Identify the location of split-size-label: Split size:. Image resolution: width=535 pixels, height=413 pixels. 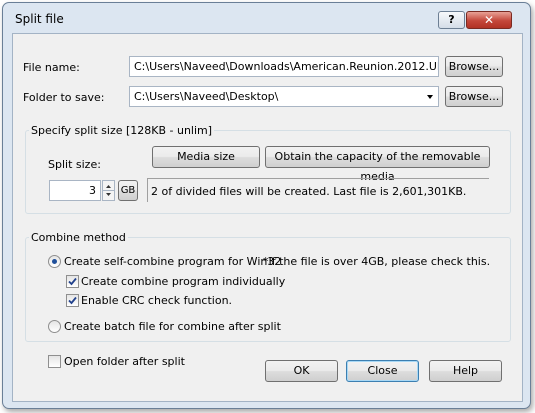
(74, 164).